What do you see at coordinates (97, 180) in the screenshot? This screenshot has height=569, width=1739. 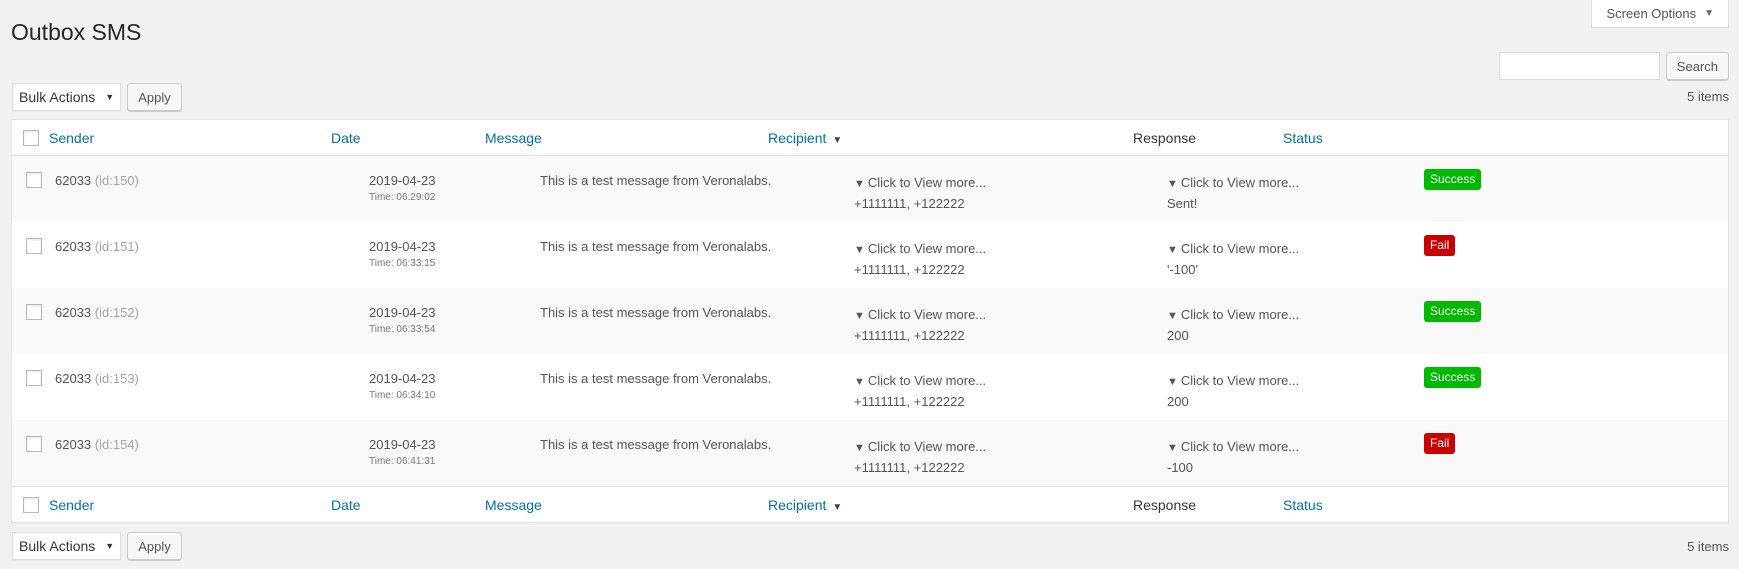 I see `sender-cell: 62033 (id:150)` at bounding box center [97, 180].